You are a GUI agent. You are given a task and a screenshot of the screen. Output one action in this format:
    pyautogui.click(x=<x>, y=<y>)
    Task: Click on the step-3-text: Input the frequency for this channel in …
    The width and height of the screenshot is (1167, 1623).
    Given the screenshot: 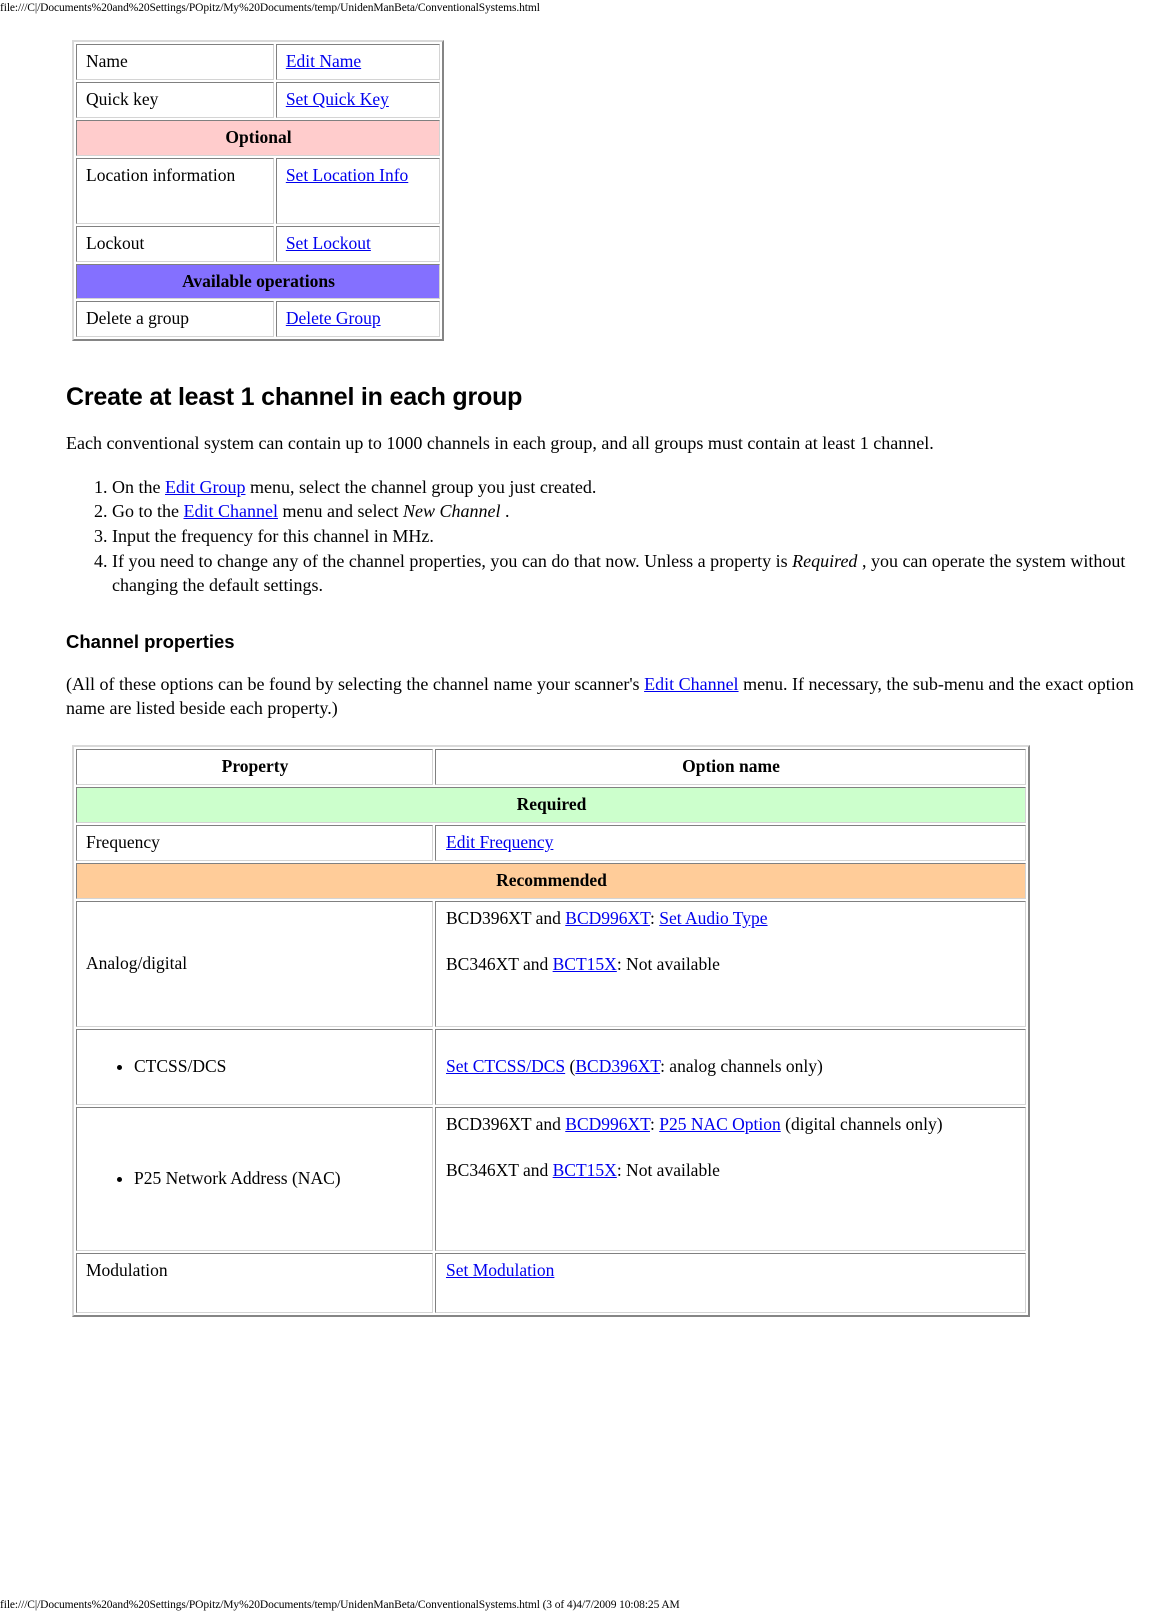 What is the action you would take?
    pyautogui.click(x=273, y=536)
    